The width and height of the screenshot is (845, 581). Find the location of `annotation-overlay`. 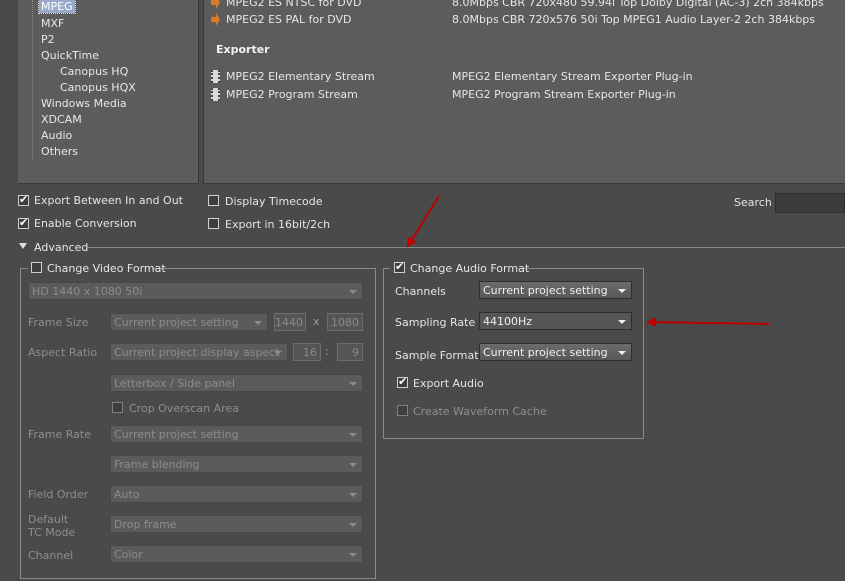

annotation-overlay is located at coordinates (588, 261).